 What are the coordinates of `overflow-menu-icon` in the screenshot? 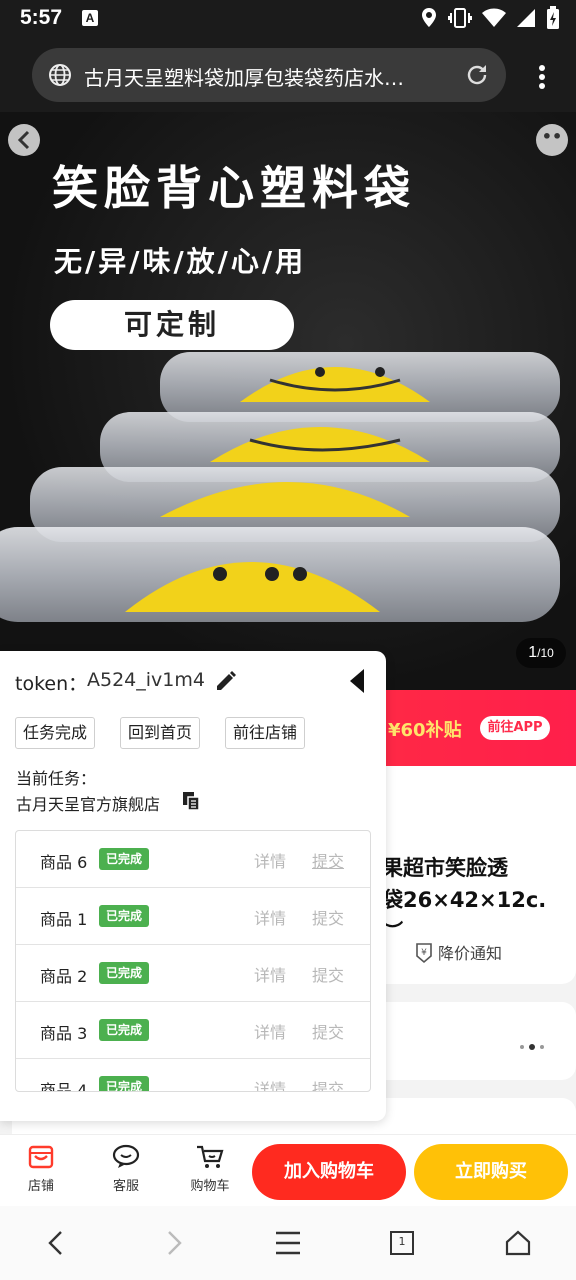 It's located at (542, 79).